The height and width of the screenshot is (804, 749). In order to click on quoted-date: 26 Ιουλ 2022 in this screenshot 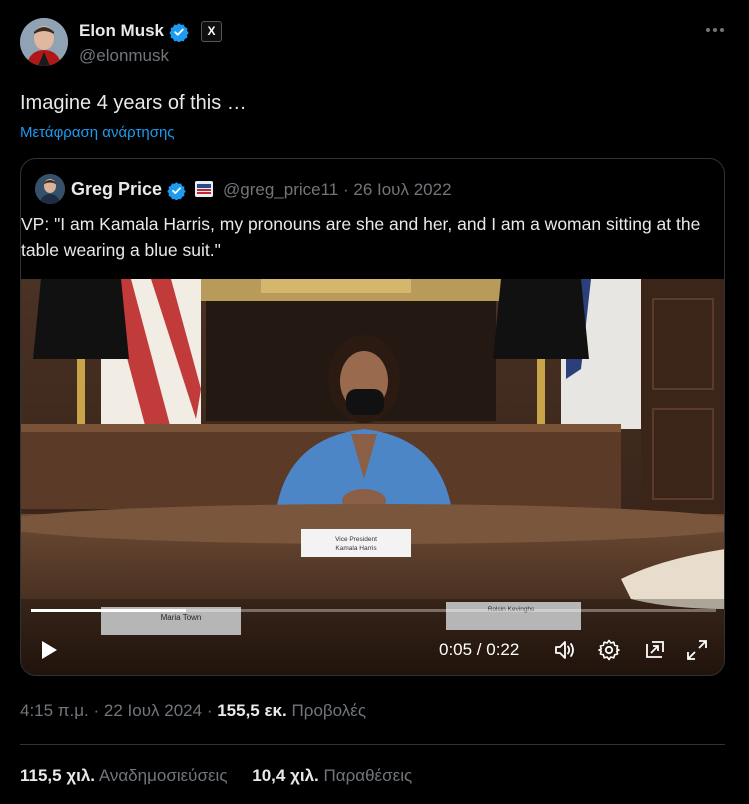, I will do `click(402, 189)`.